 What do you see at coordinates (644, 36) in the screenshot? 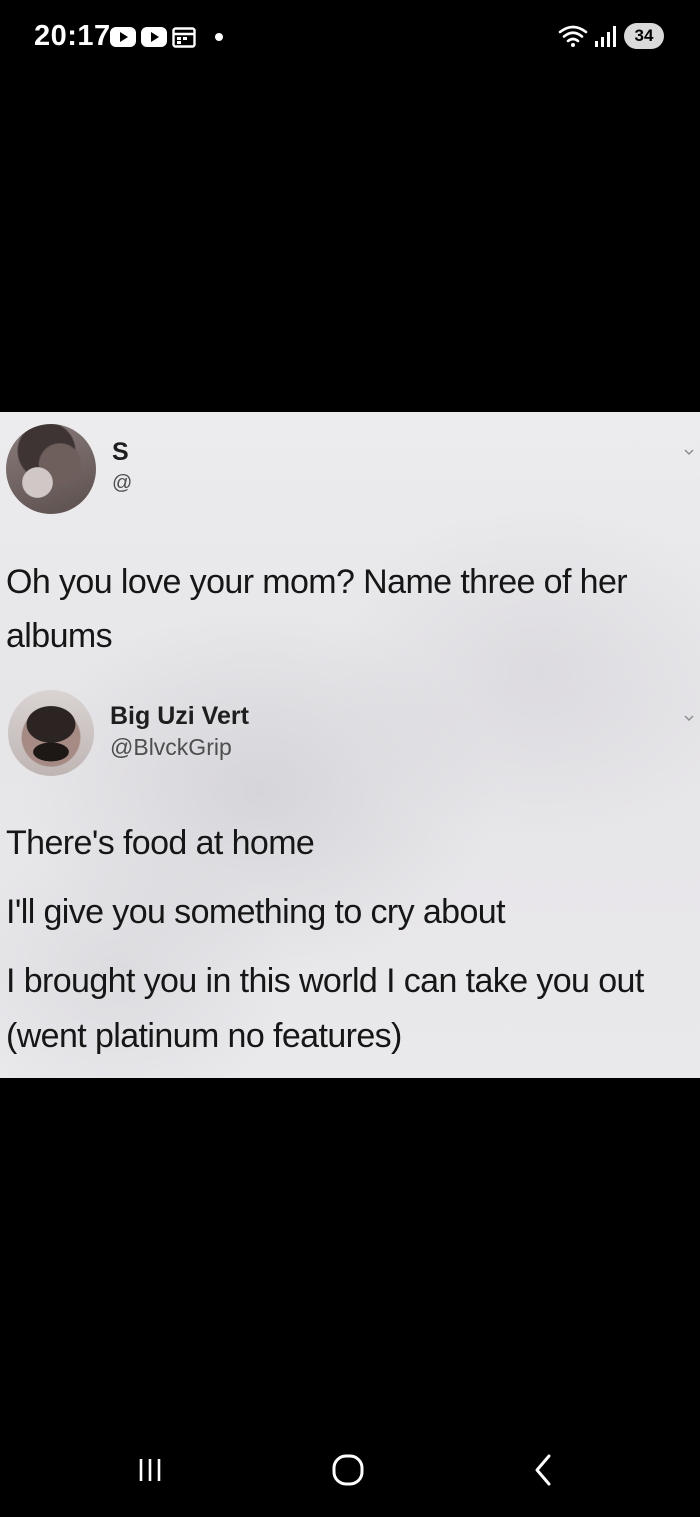
I see `battery-indicator: 34` at bounding box center [644, 36].